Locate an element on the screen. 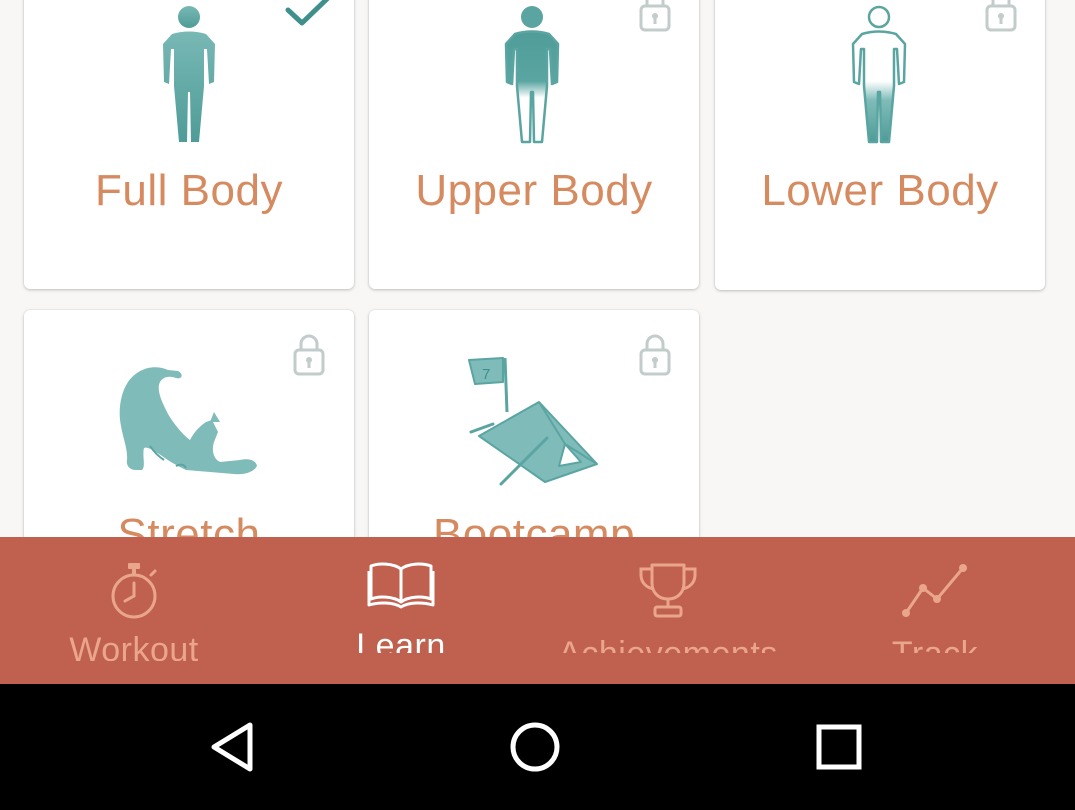  stretching-cat-icon is located at coordinates (188, 421).